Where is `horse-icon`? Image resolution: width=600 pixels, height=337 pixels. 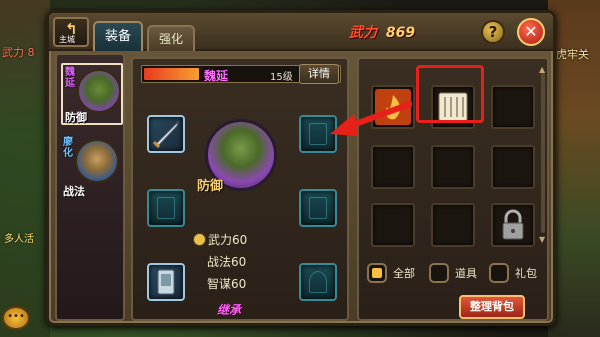 horse-icon is located at coordinates (318, 282).